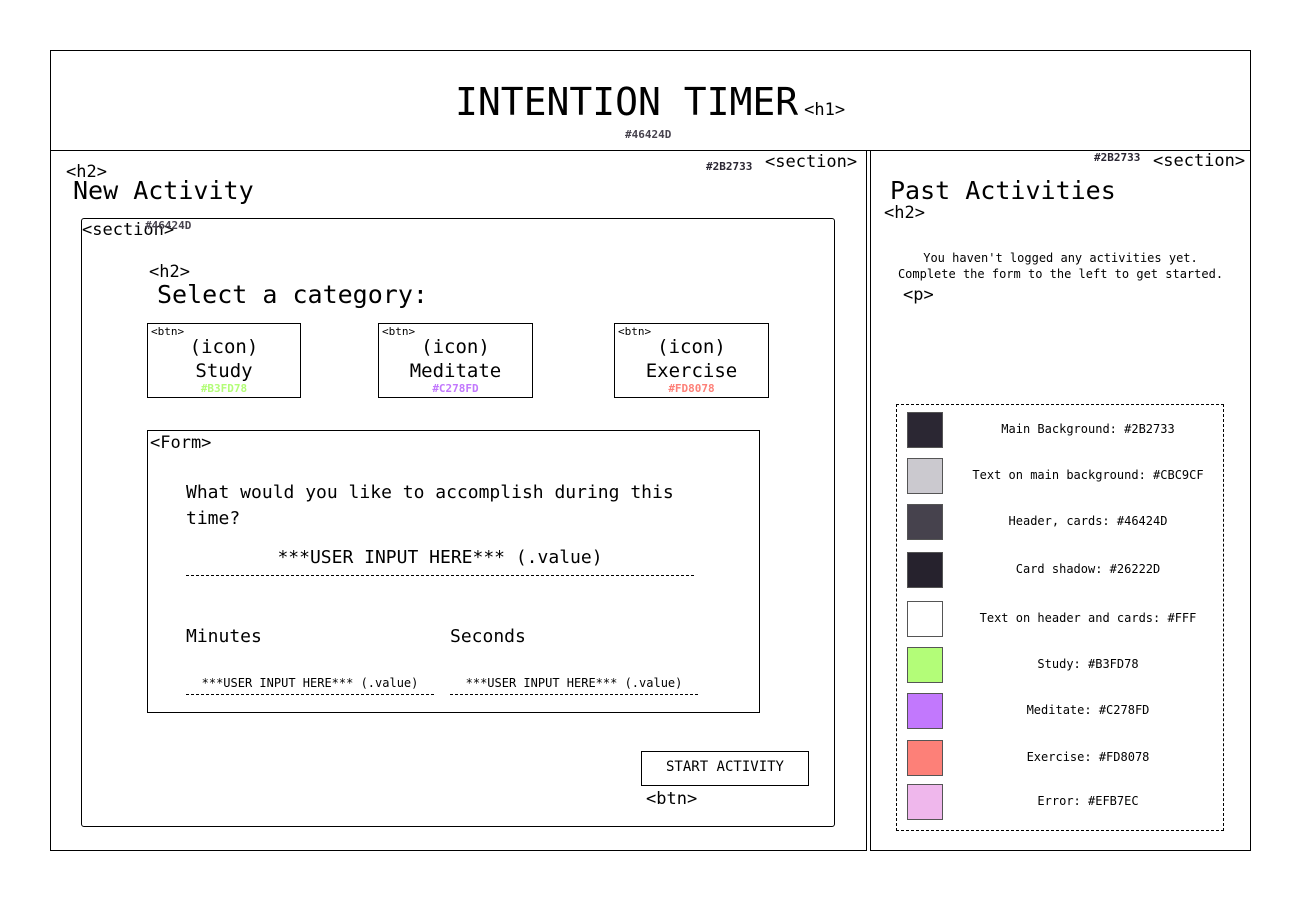 The width and height of the screenshot is (1300, 900). What do you see at coordinates (168, 331) in the screenshot?
I see `study-btn-tag: <btn>` at bounding box center [168, 331].